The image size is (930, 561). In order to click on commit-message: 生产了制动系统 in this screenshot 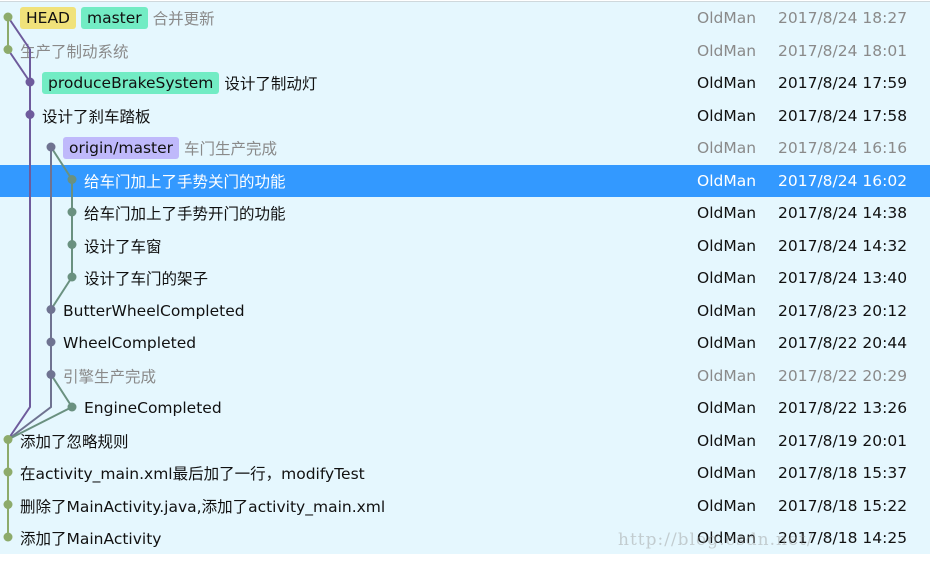, I will do `click(74, 51)`.